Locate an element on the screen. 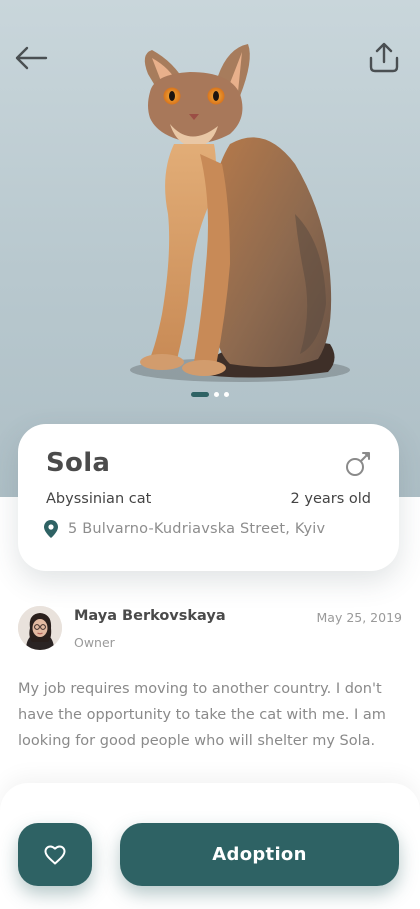 The image size is (420, 909). owner-avatar is located at coordinates (40, 628).